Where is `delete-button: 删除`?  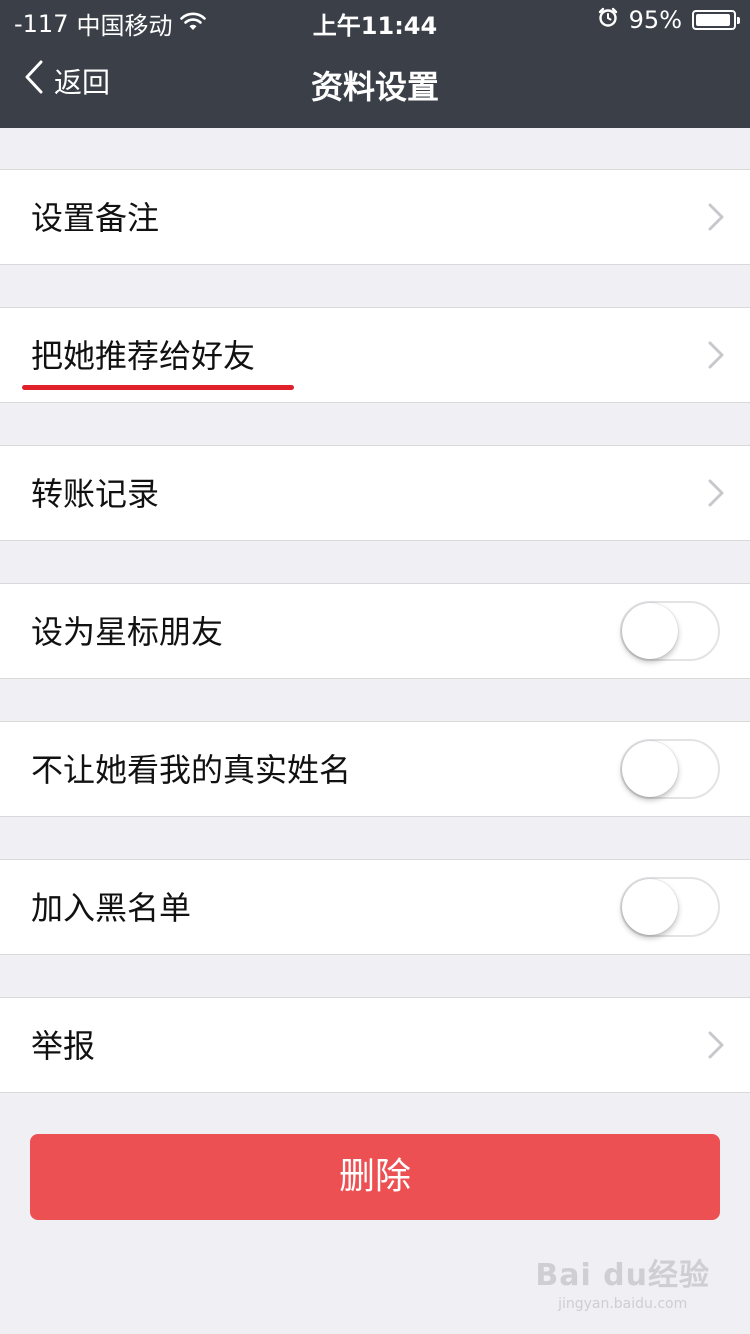 delete-button: 删除 is located at coordinates (375, 1177).